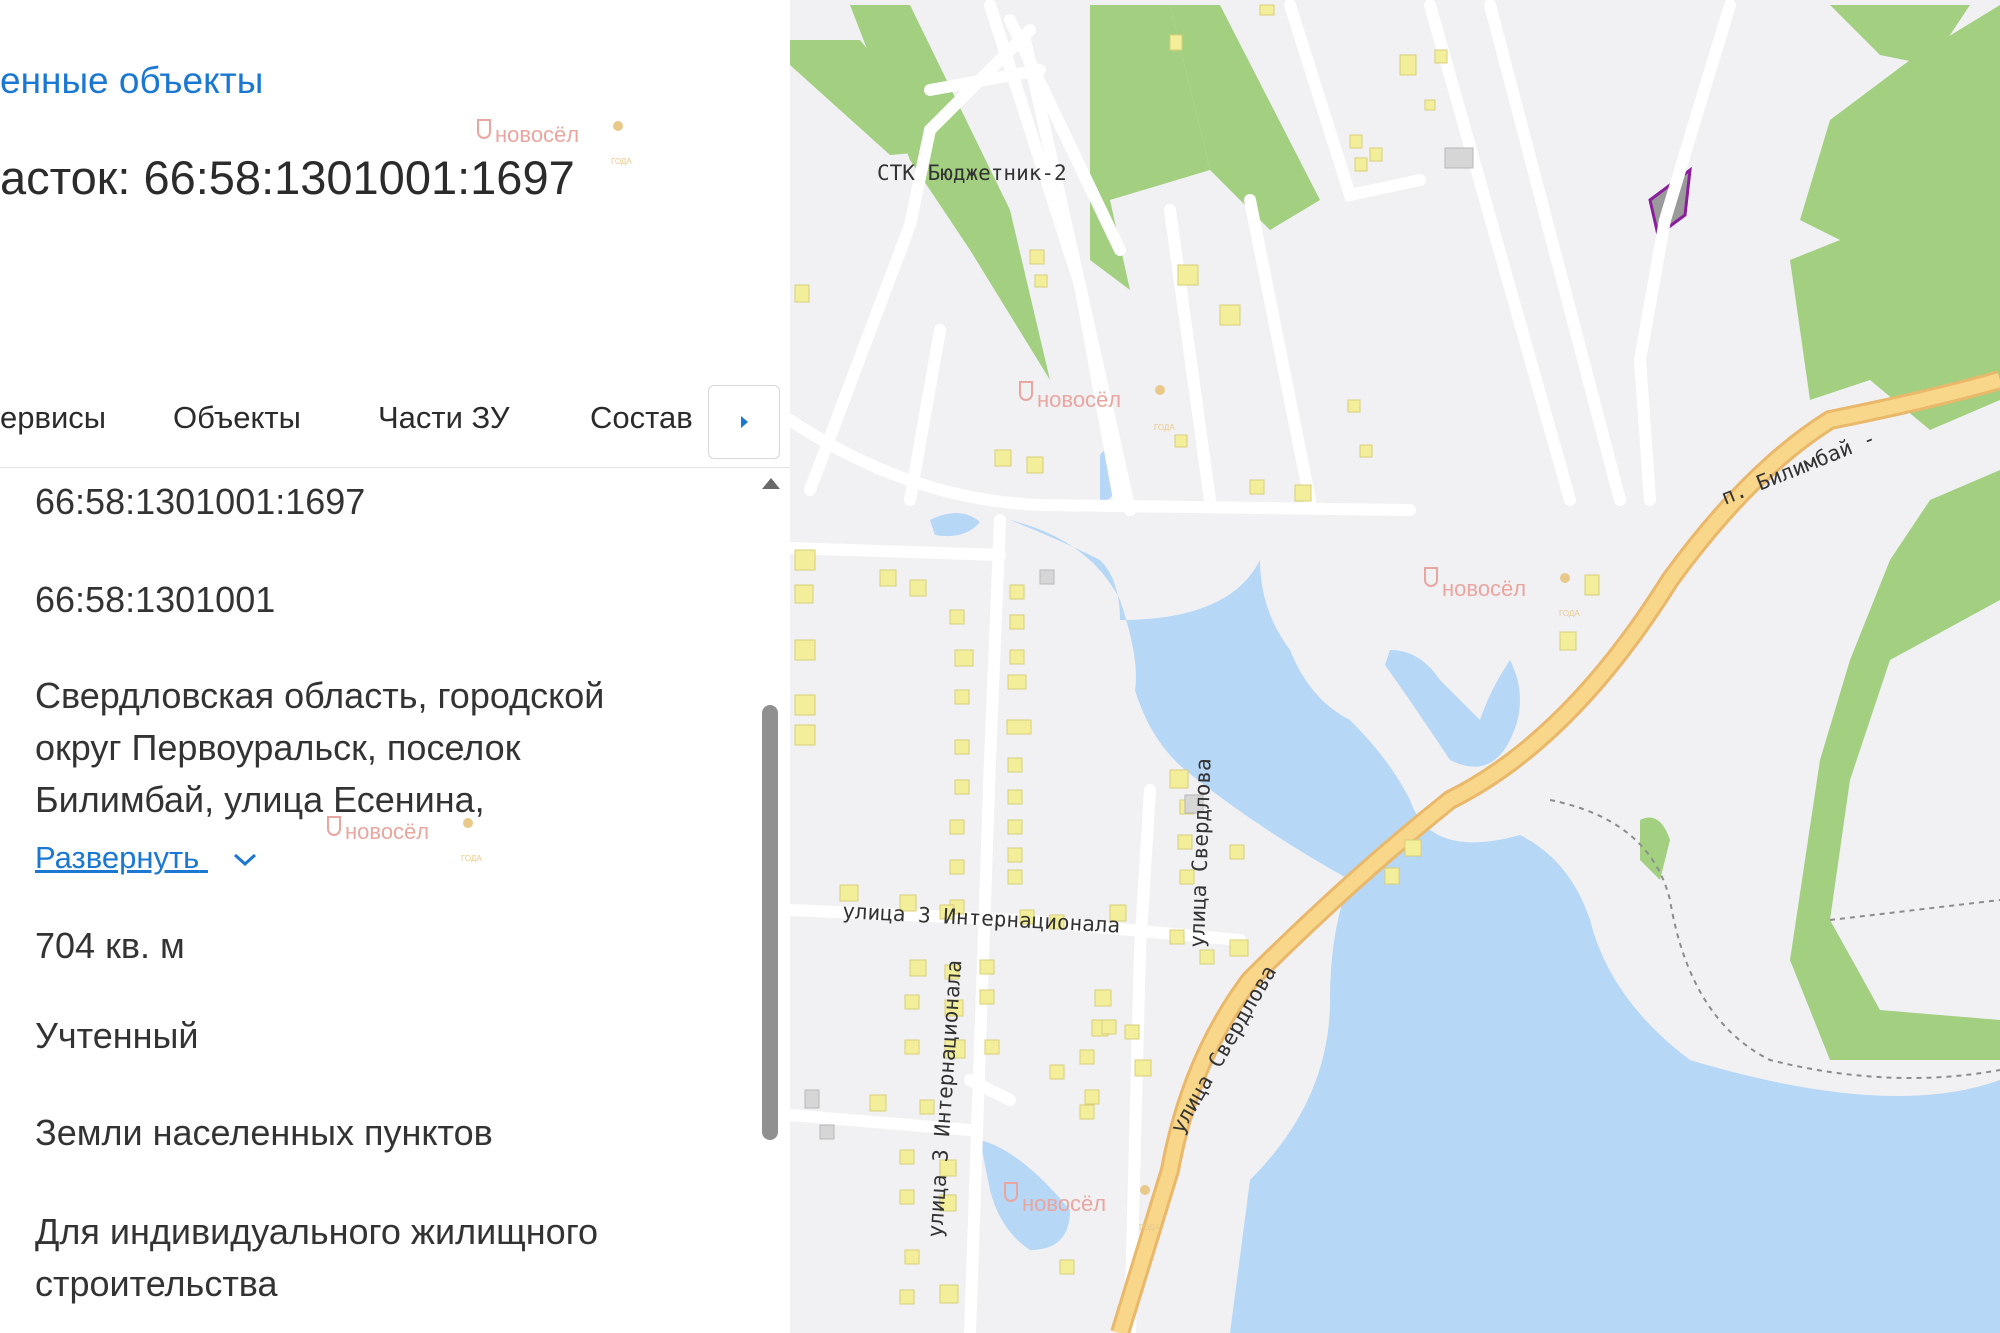 This screenshot has width=2000, height=1333. I want to click on scrollbar-thumb, so click(770, 922).